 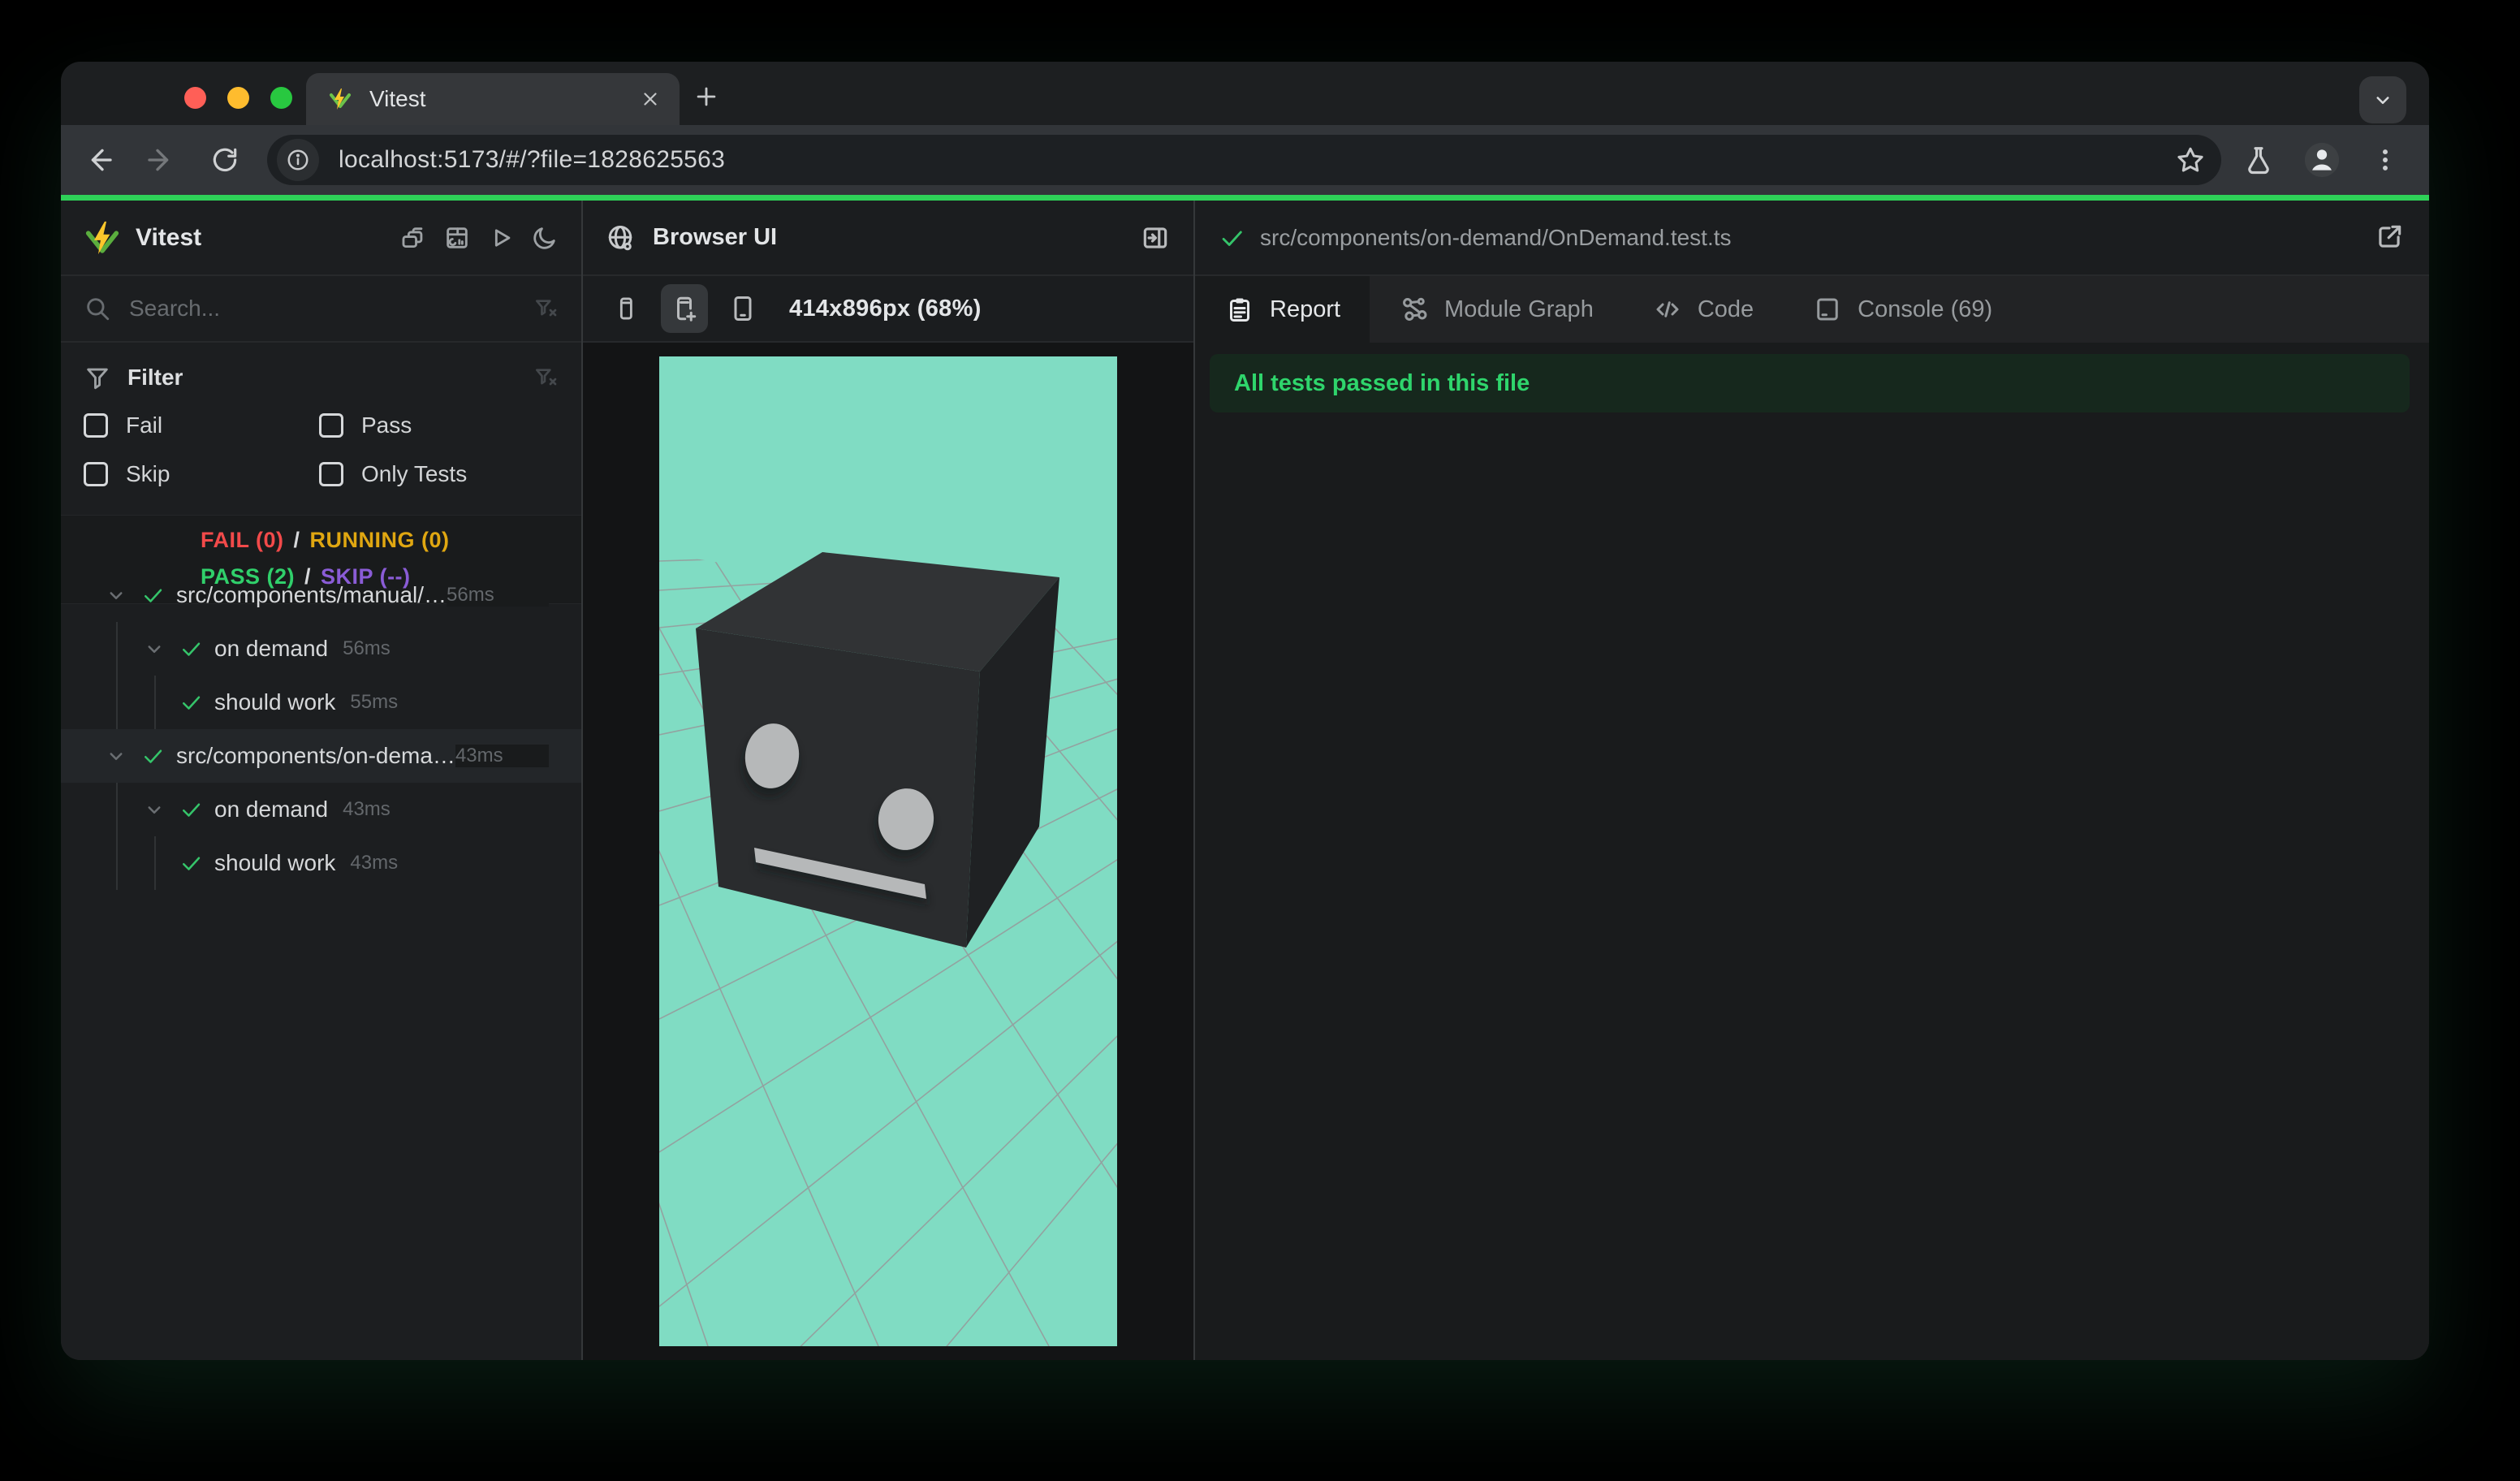 I want to click on code-icon, so click(x=1667, y=309).